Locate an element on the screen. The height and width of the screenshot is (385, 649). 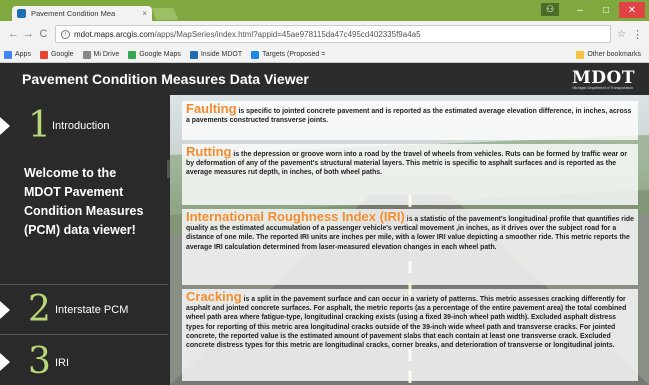
browser-titlebar: Pavement Condition Mea × ⚇ – □ ✕ is located at coordinates (324, 10).